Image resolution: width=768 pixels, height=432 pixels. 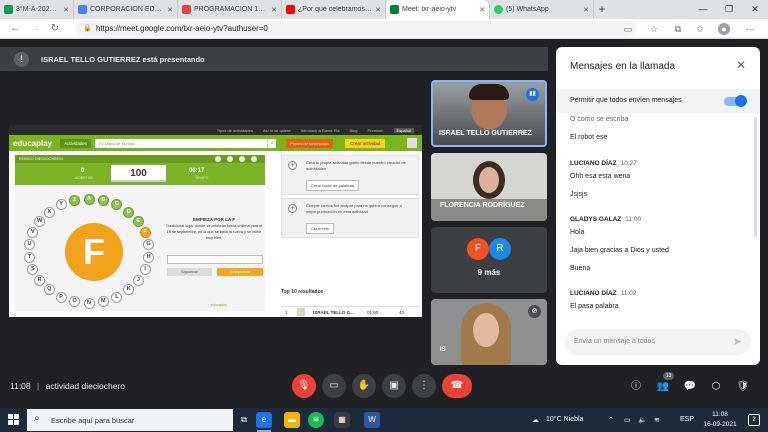 What do you see at coordinates (15, 29) in the screenshot?
I see `back-icon: ←` at bounding box center [15, 29].